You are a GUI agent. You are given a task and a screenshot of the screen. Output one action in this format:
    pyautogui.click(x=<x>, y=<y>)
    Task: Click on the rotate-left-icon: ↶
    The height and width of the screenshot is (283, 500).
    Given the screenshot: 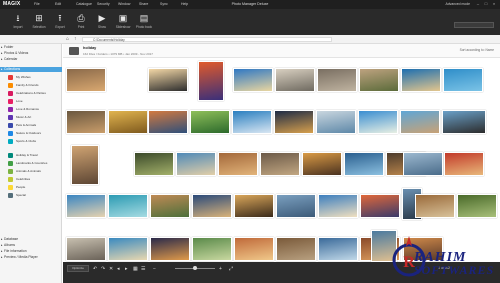 What is the action you would take?
    pyautogui.click(x=95, y=269)
    